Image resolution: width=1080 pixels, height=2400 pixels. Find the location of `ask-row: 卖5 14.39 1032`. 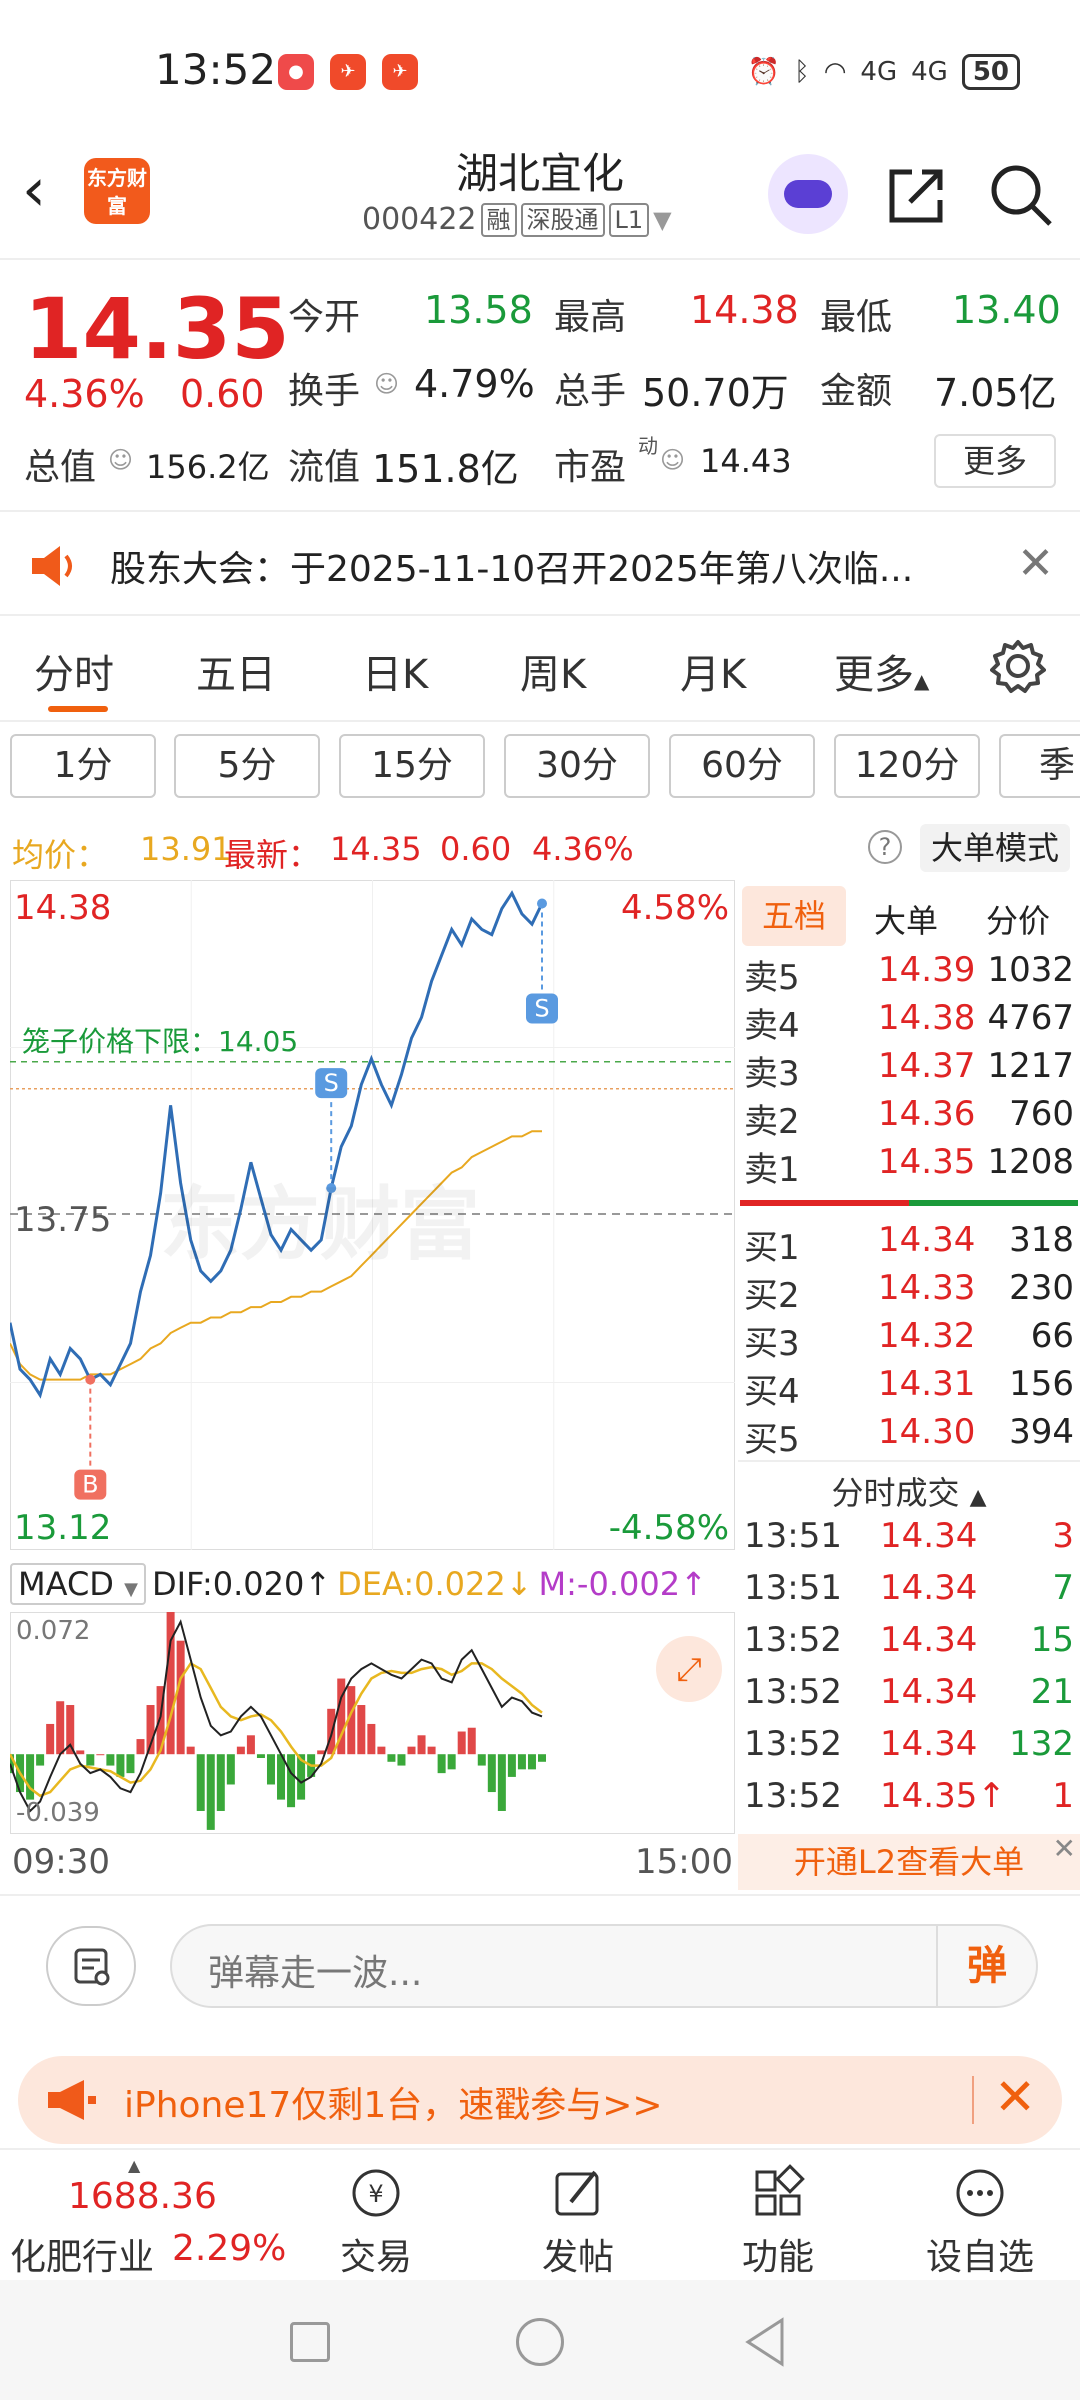

ask-row: 卖5 14.39 1032 is located at coordinates (909, 974).